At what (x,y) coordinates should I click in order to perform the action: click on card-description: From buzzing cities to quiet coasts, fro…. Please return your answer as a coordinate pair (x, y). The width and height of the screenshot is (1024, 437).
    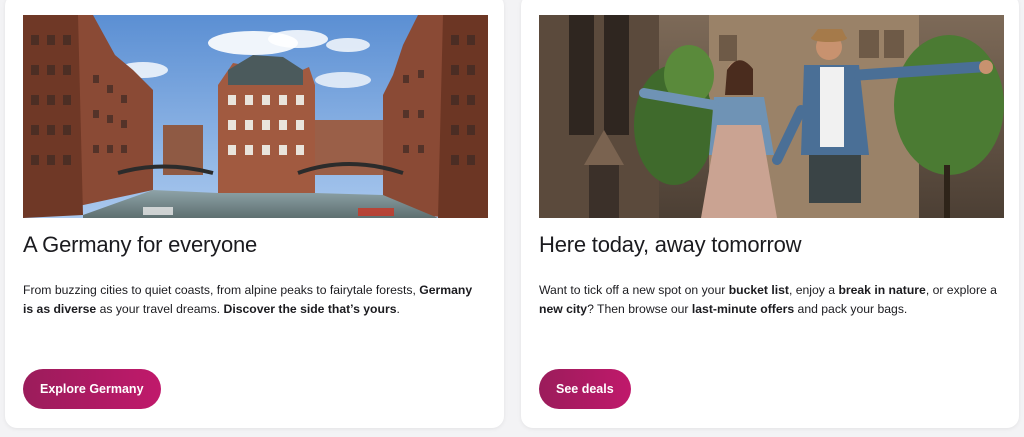
    Looking at the image, I should click on (254, 300).